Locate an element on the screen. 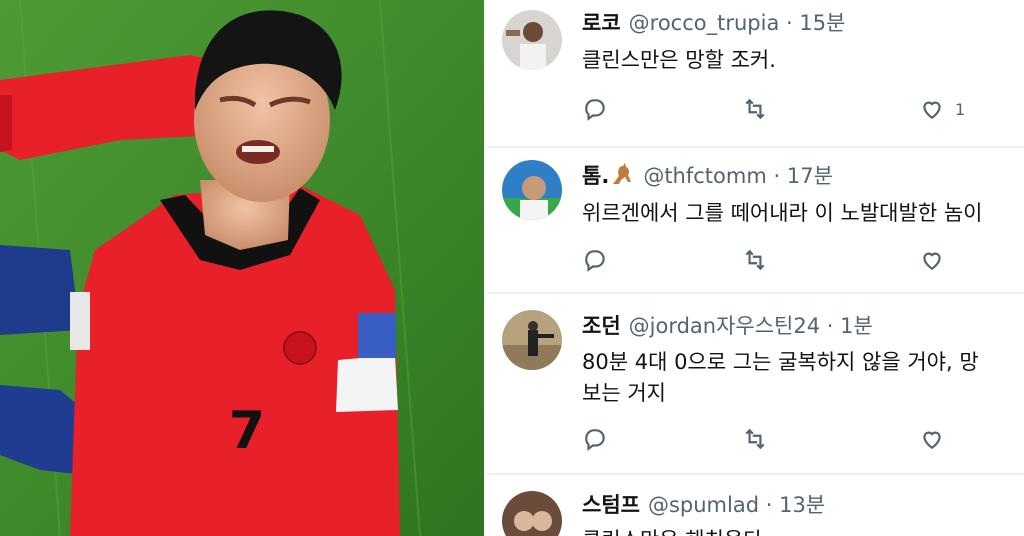 This screenshot has height=536, width=1024. tweet: 로코 @rocco_trupia · 15분 클린스만은 망할 조커. 1 is located at coordinates (755, 74).